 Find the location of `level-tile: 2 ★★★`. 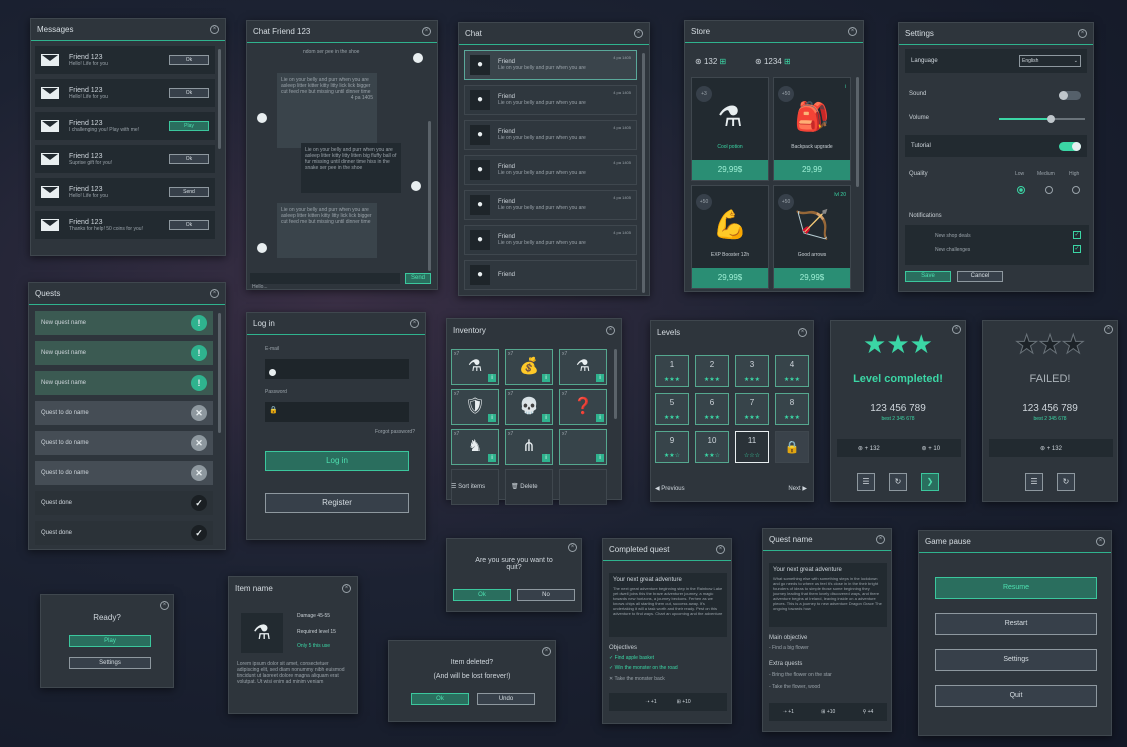

level-tile: 2 ★★★ is located at coordinates (712, 371).